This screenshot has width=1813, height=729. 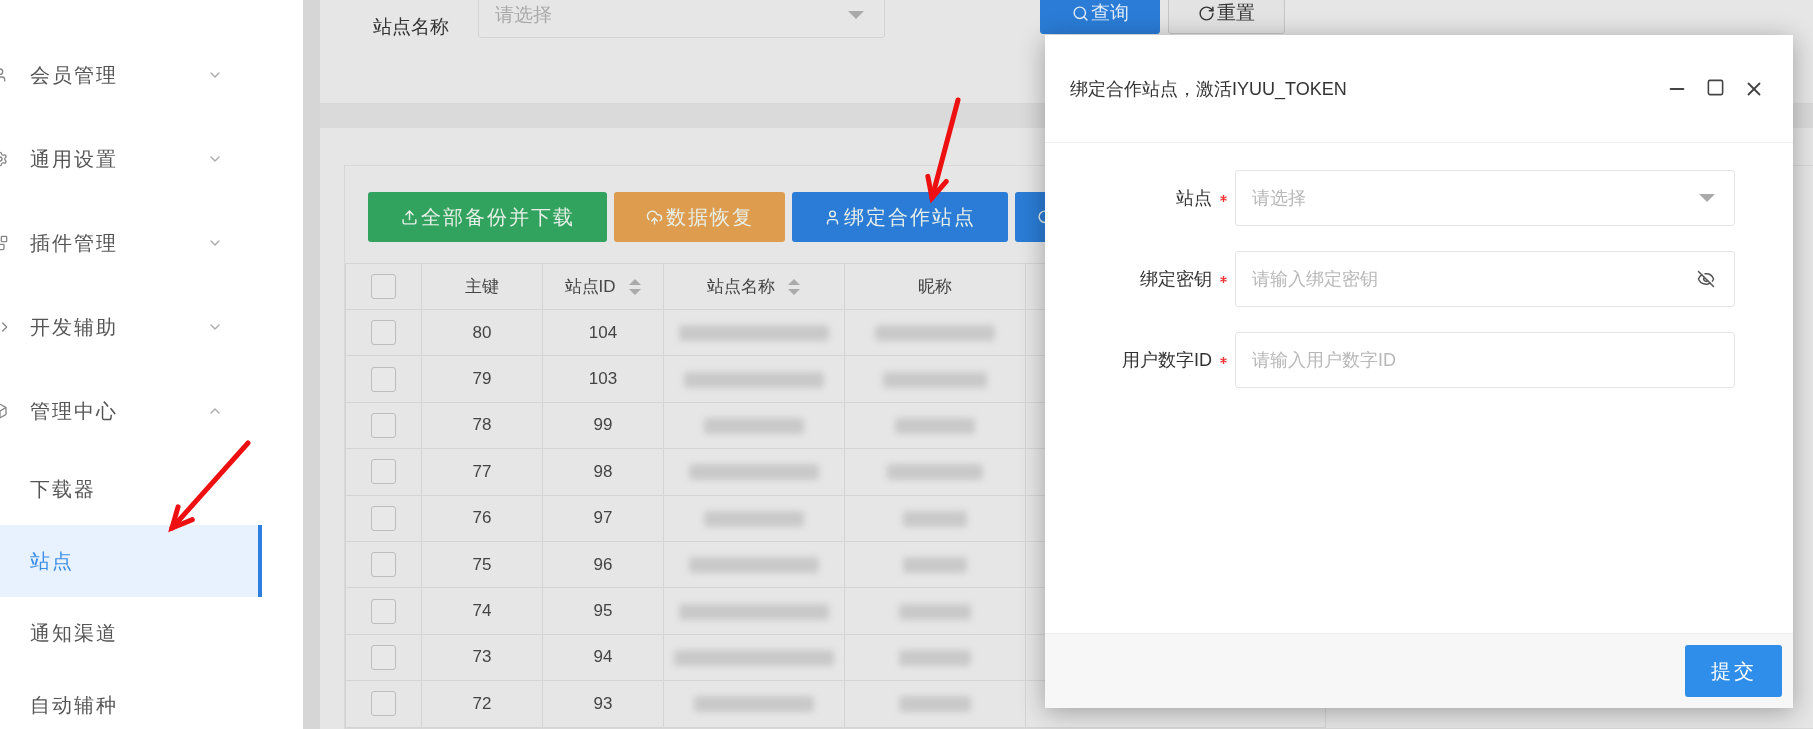 What do you see at coordinates (603, 425) in the screenshot?
I see `table-cell: 99` at bounding box center [603, 425].